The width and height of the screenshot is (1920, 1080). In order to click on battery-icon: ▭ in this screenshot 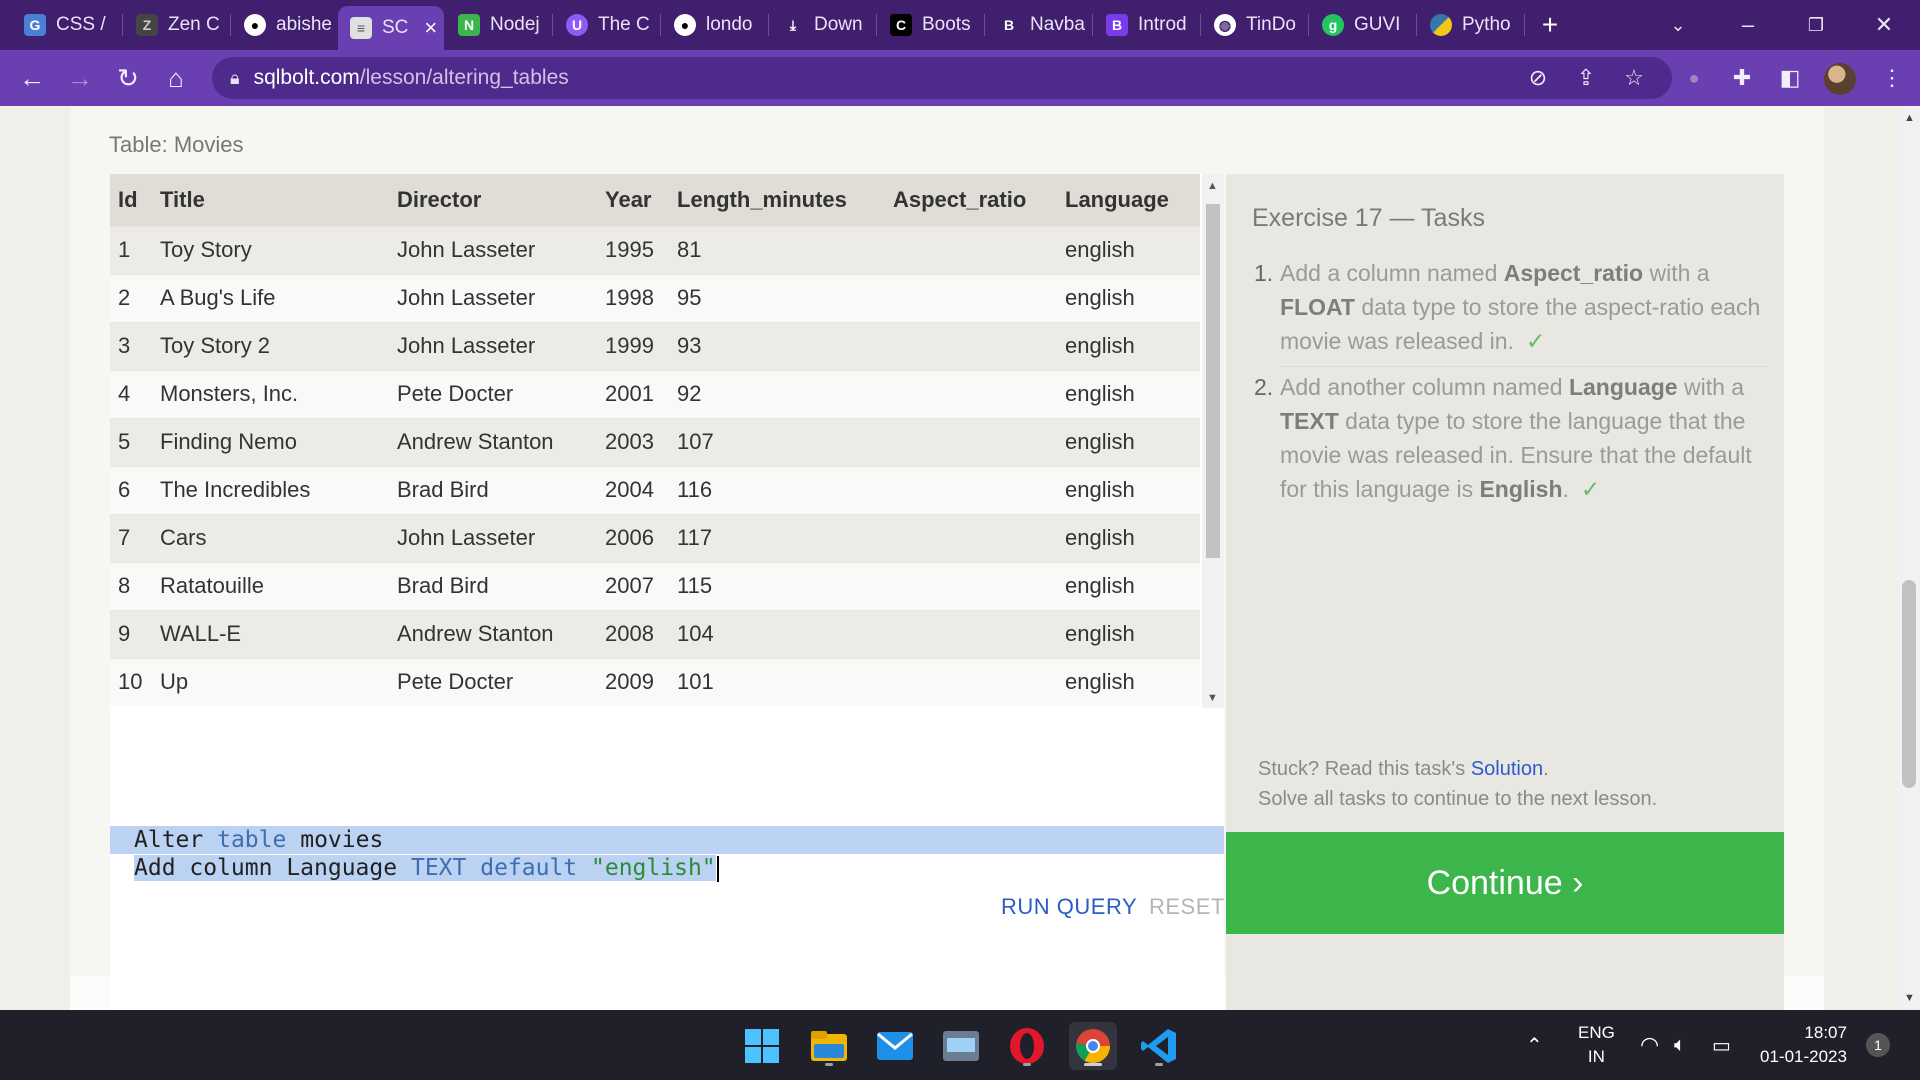, I will do `click(1721, 1045)`.